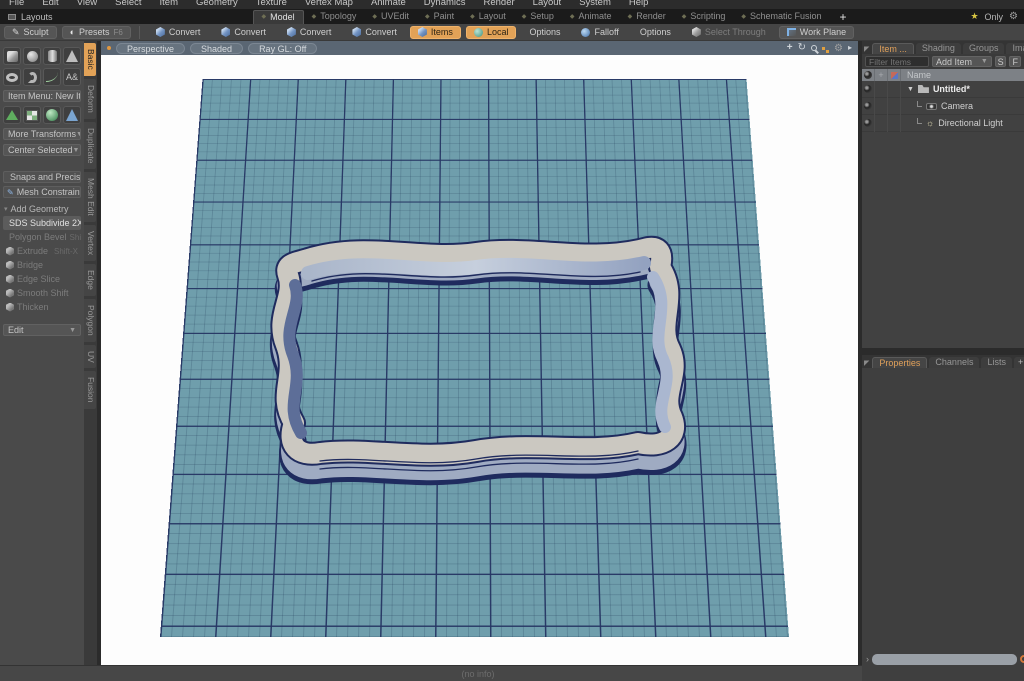 This screenshot has height=681, width=1024. I want to click on only-toggle: Only, so click(994, 17).